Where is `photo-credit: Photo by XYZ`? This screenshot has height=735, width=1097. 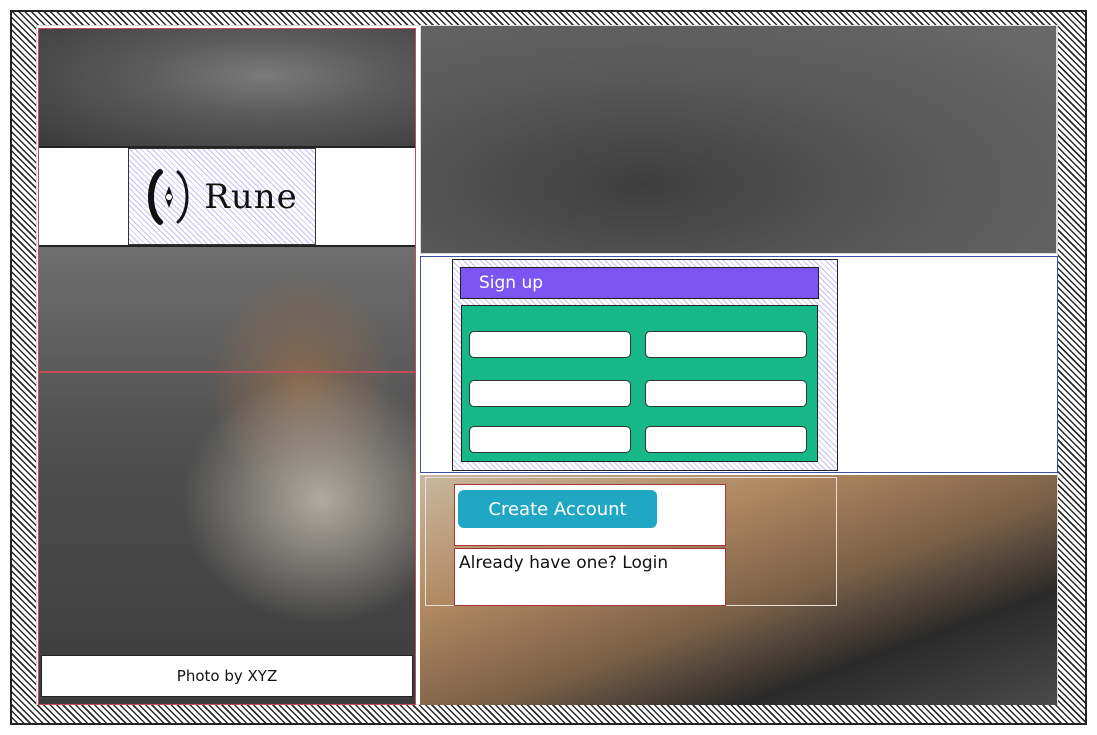 photo-credit: Photo by XYZ is located at coordinates (227, 676).